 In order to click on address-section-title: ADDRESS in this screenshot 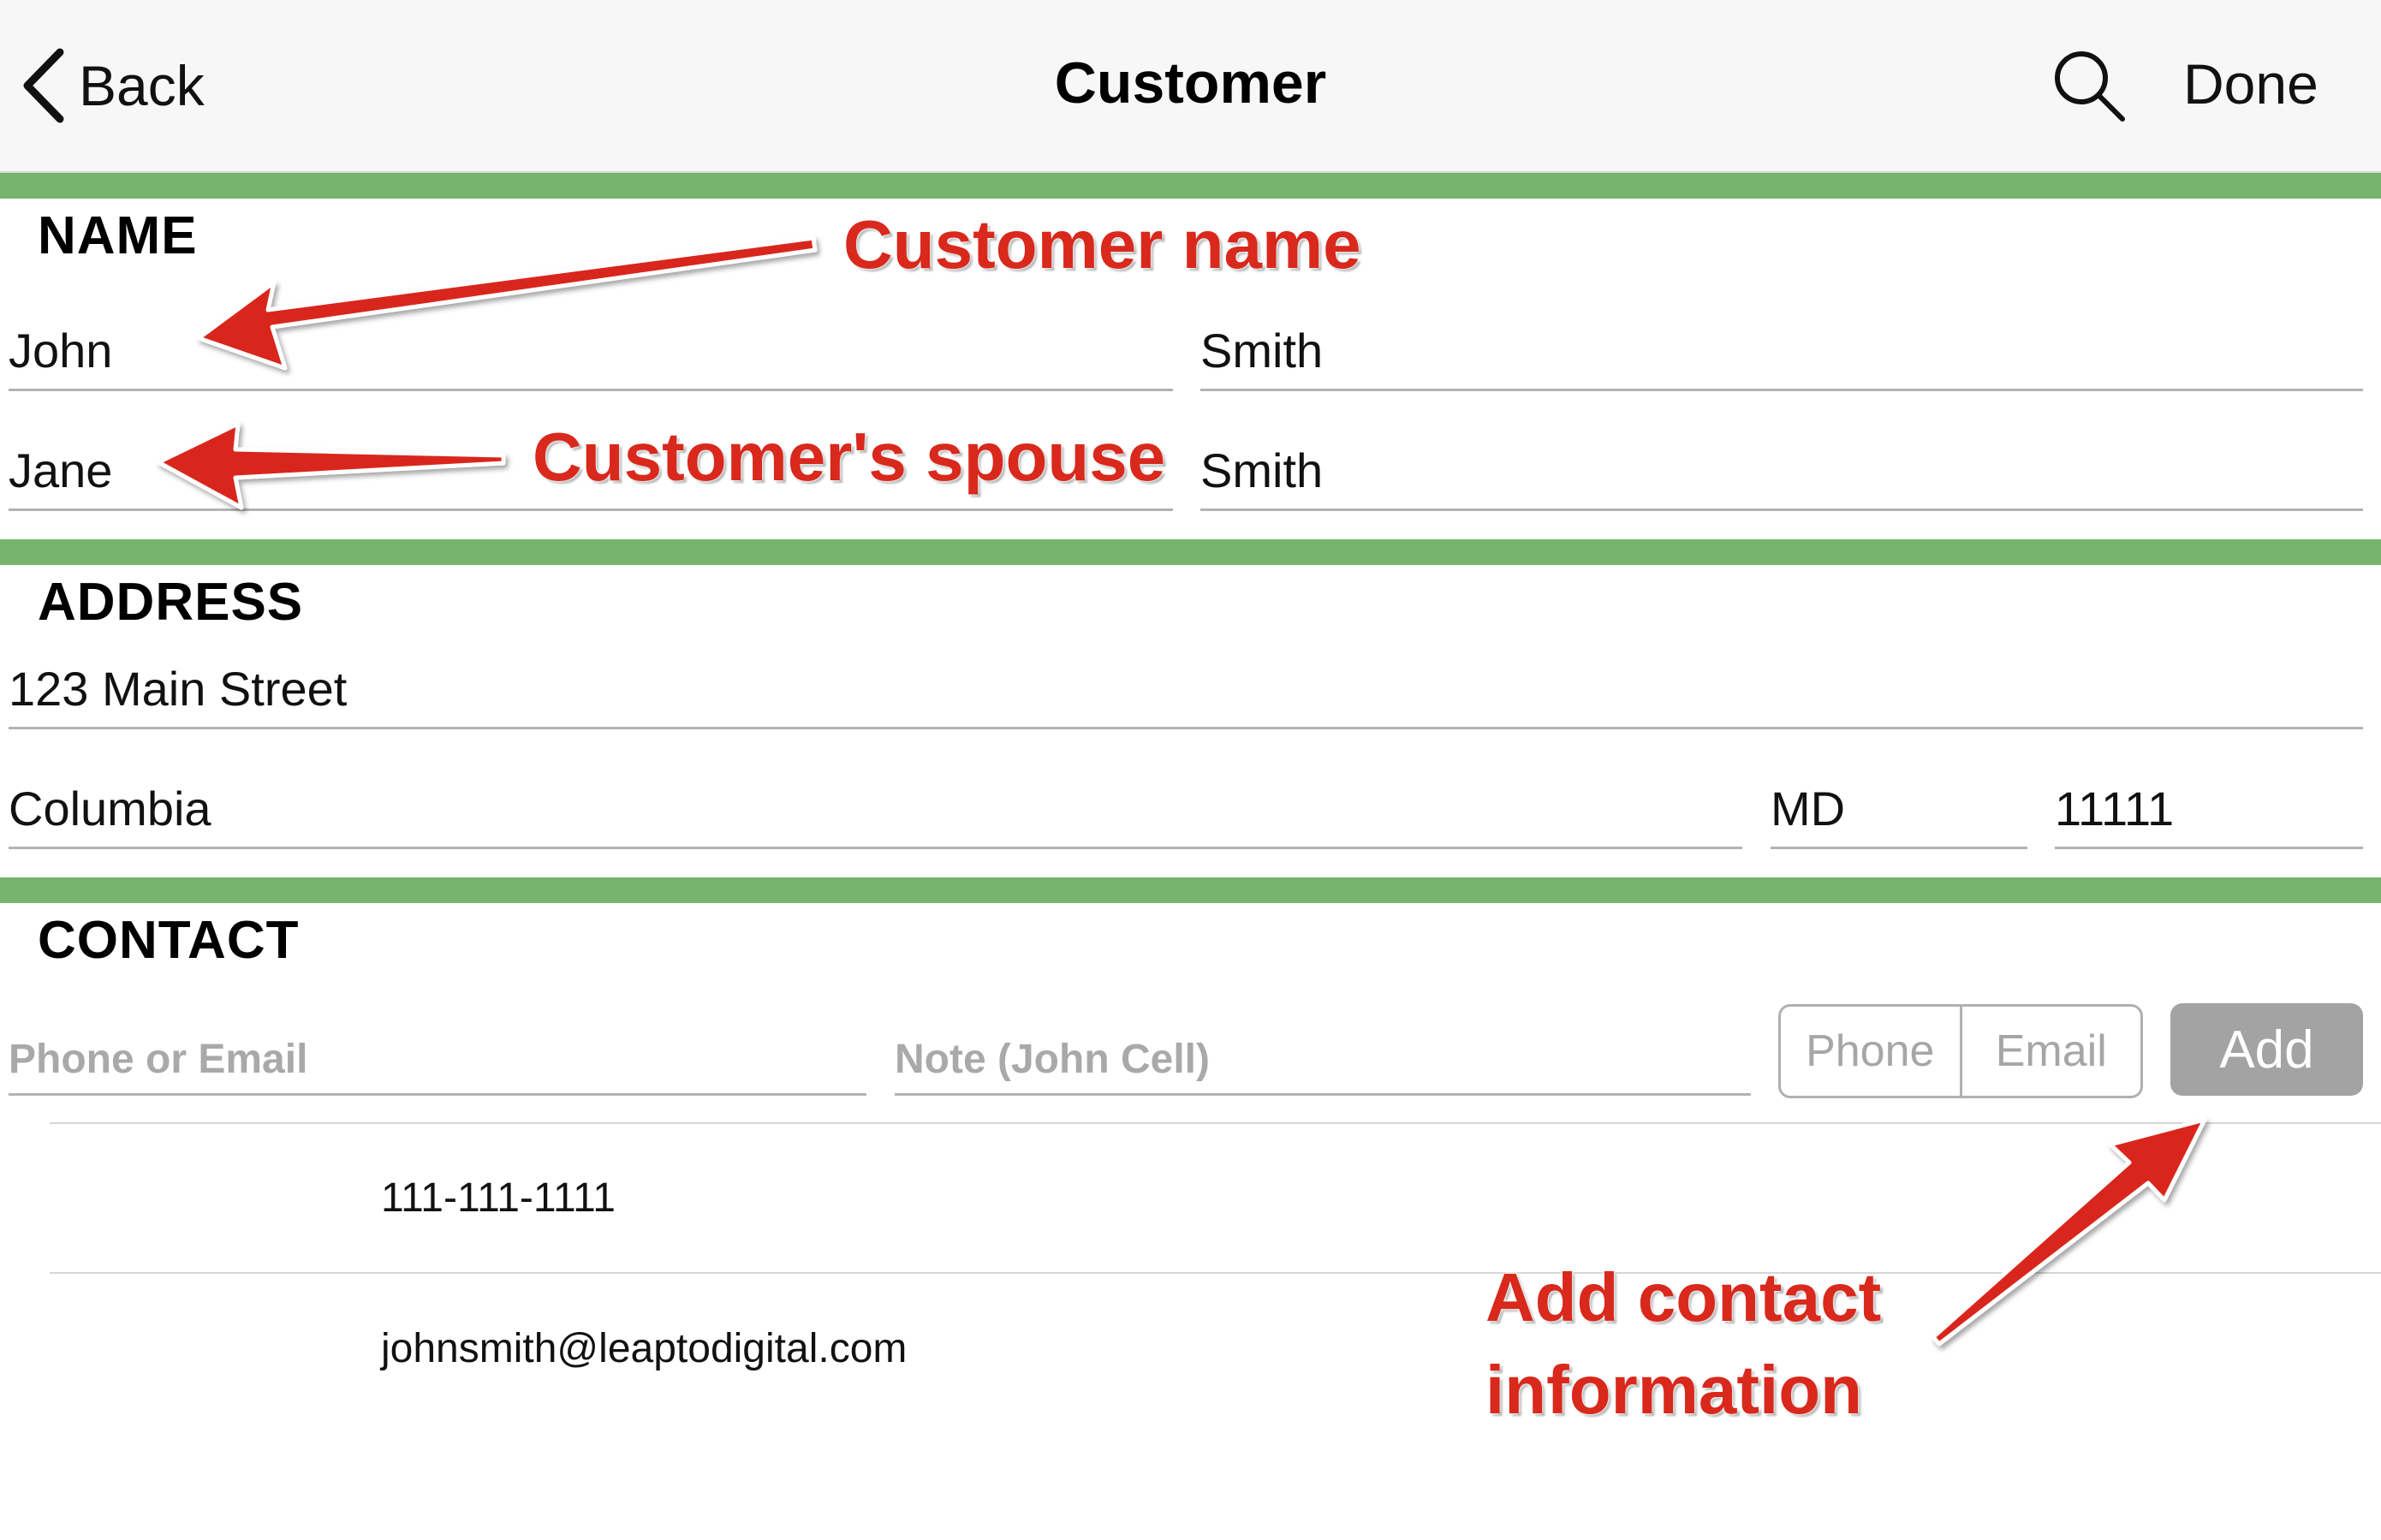, I will do `click(171, 602)`.